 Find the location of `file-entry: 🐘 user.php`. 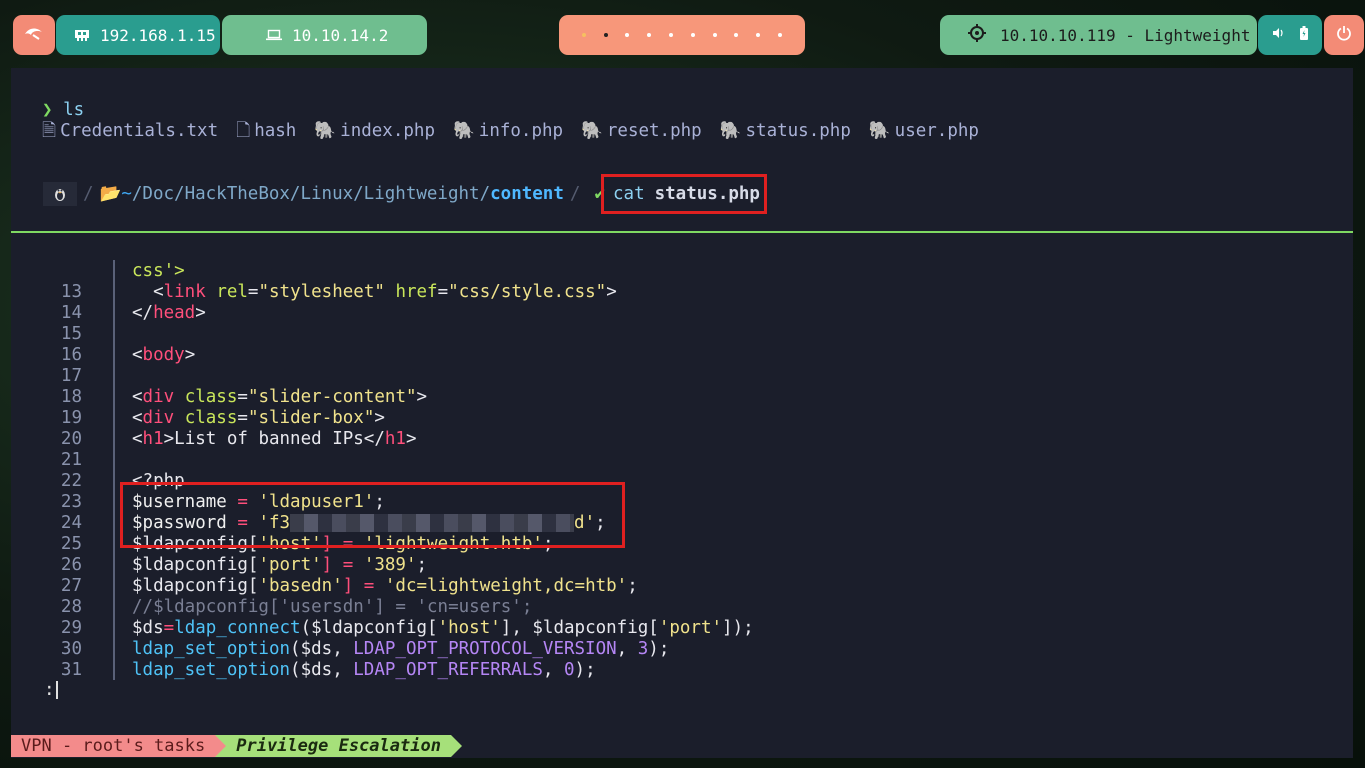

file-entry: 🐘 user.php is located at coordinates (923, 131).